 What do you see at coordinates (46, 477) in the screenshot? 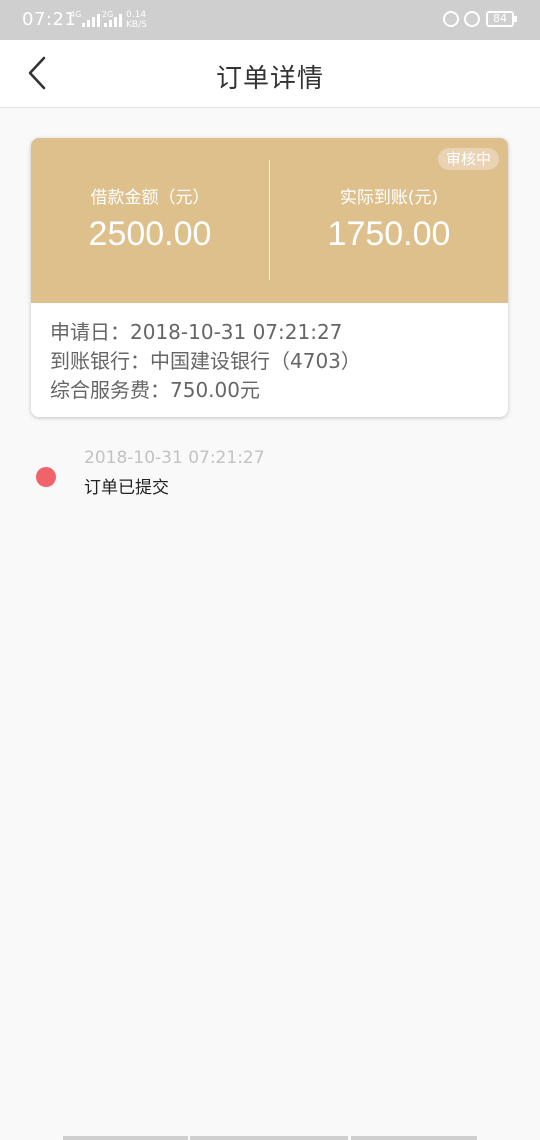
I see `timeline-dot` at bounding box center [46, 477].